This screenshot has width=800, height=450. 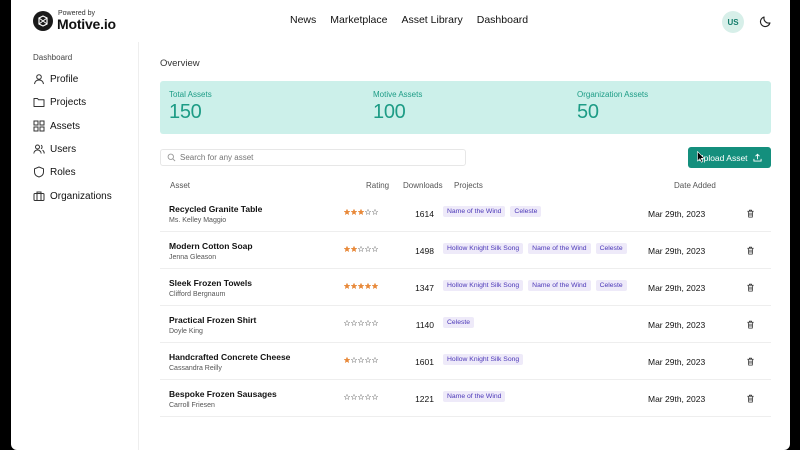 I want to click on sidebar-item-label: Roles, so click(x=63, y=172).